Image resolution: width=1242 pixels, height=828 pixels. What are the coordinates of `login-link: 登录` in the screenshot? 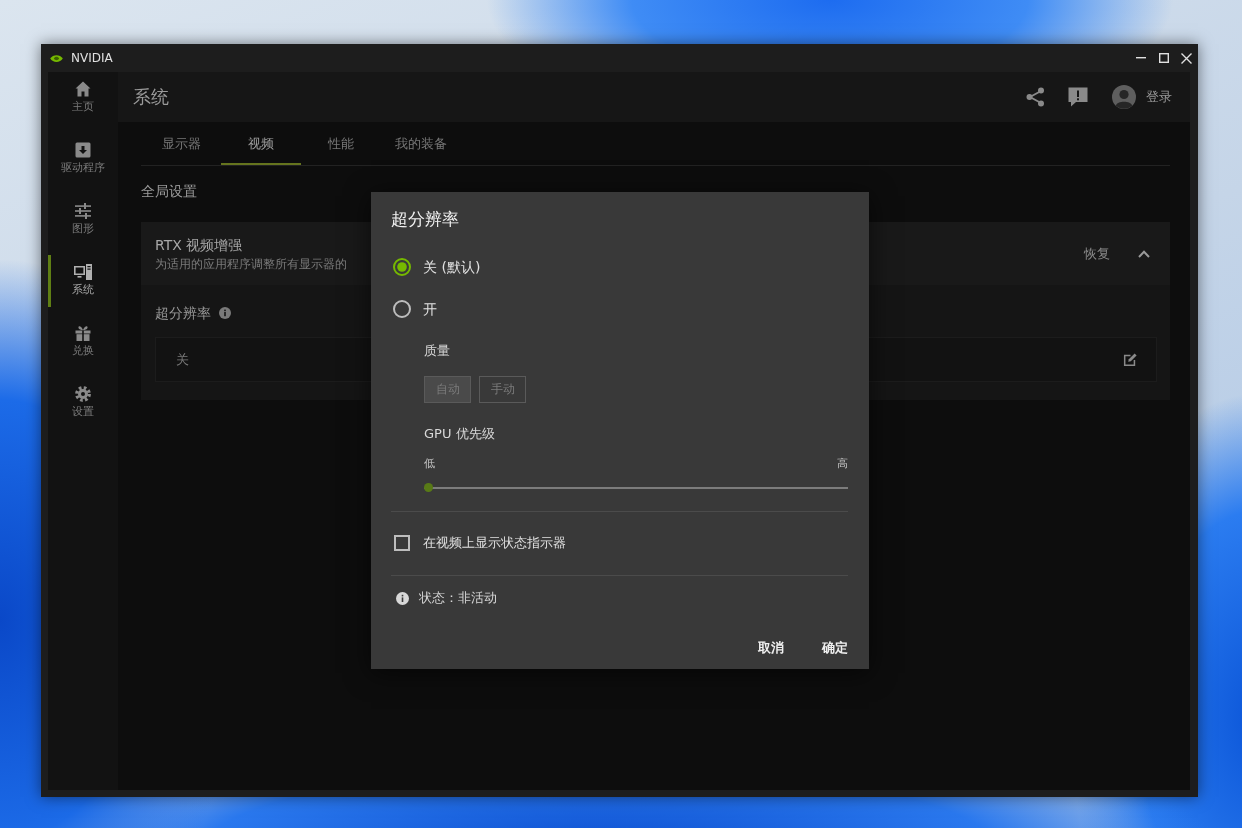 It's located at (1159, 97).